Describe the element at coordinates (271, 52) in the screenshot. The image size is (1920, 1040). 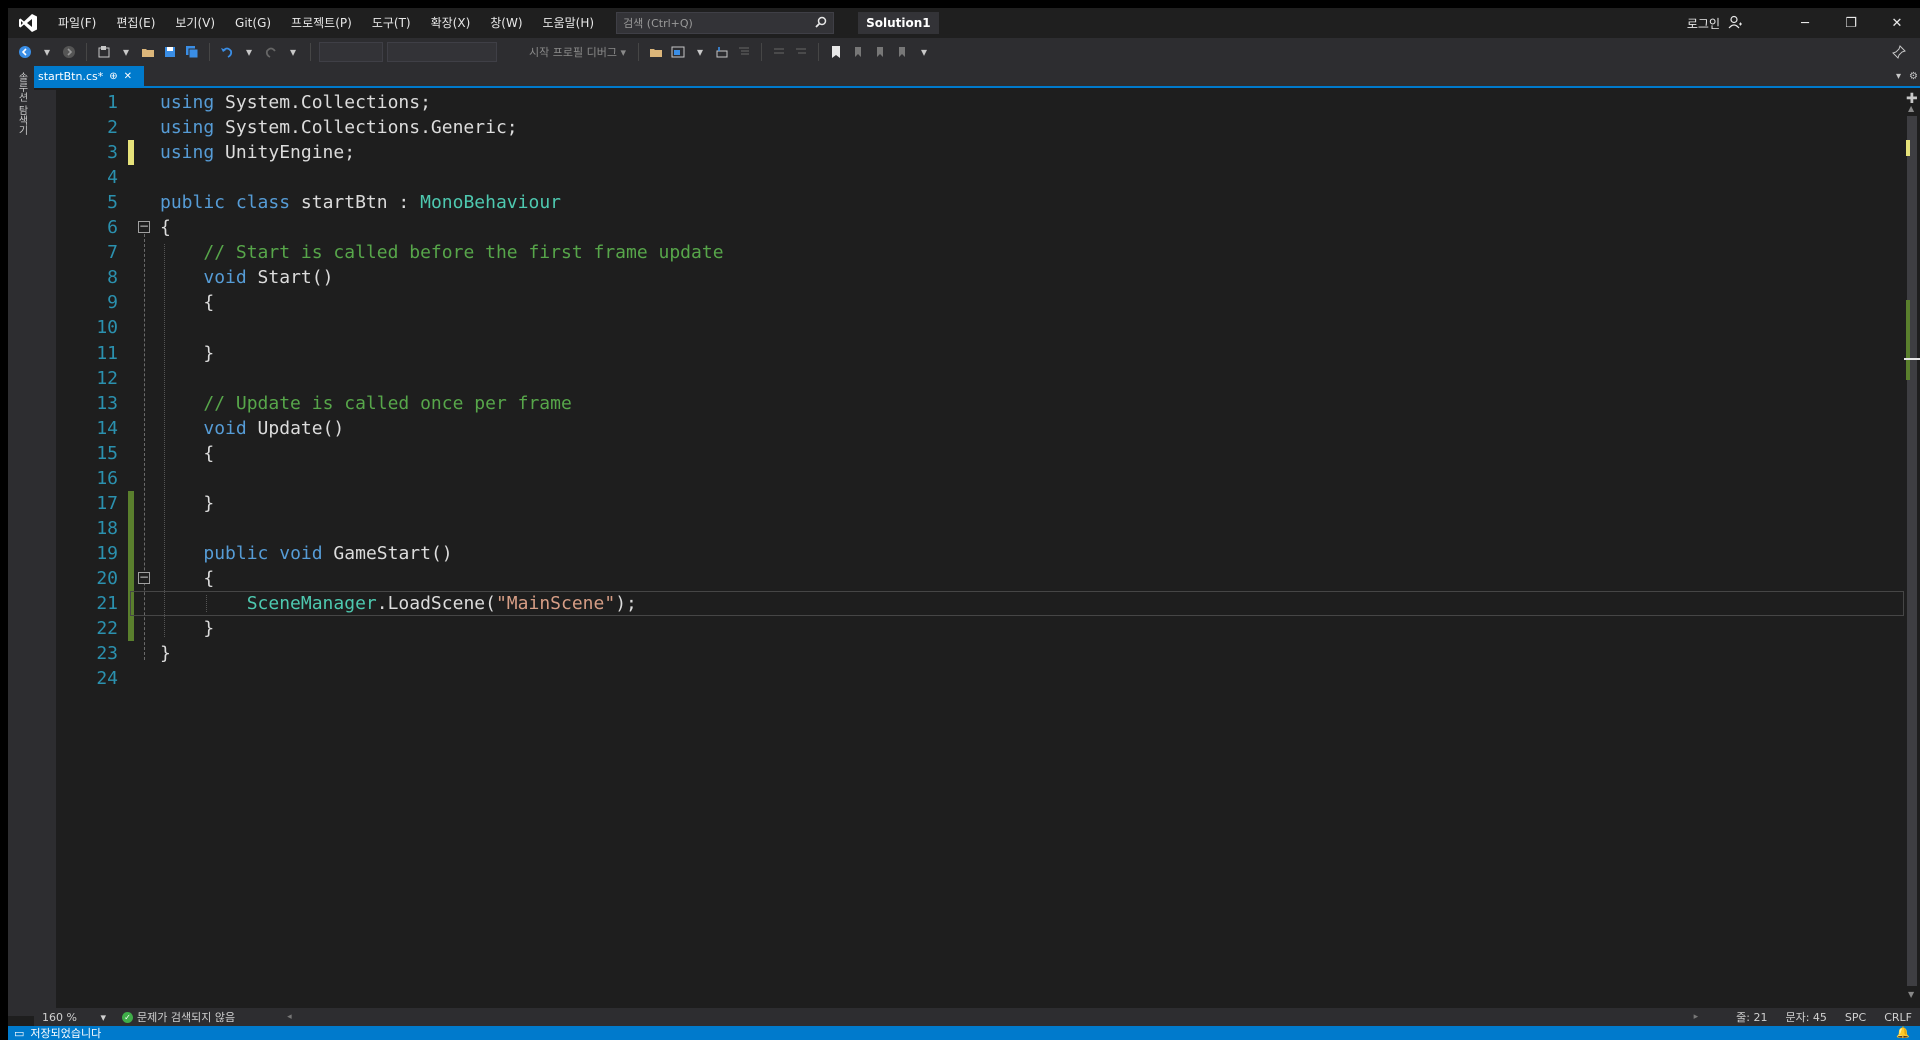
I see `redo-icon` at that location.